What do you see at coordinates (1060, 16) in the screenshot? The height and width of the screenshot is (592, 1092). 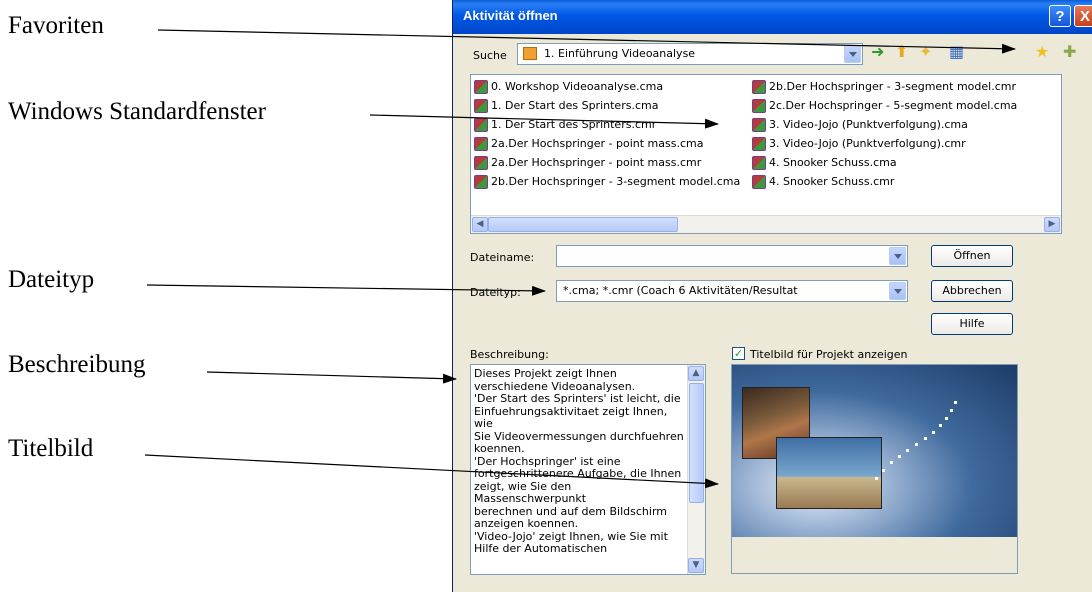 I see `help-title-button: ?` at bounding box center [1060, 16].